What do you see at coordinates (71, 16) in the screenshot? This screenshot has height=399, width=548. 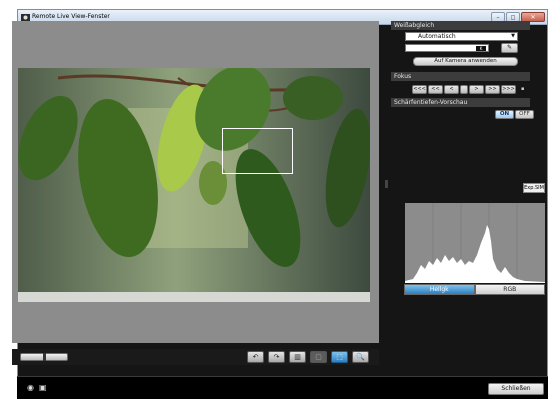 I see `window-title: Remote Live View-Fenster` at bounding box center [71, 16].